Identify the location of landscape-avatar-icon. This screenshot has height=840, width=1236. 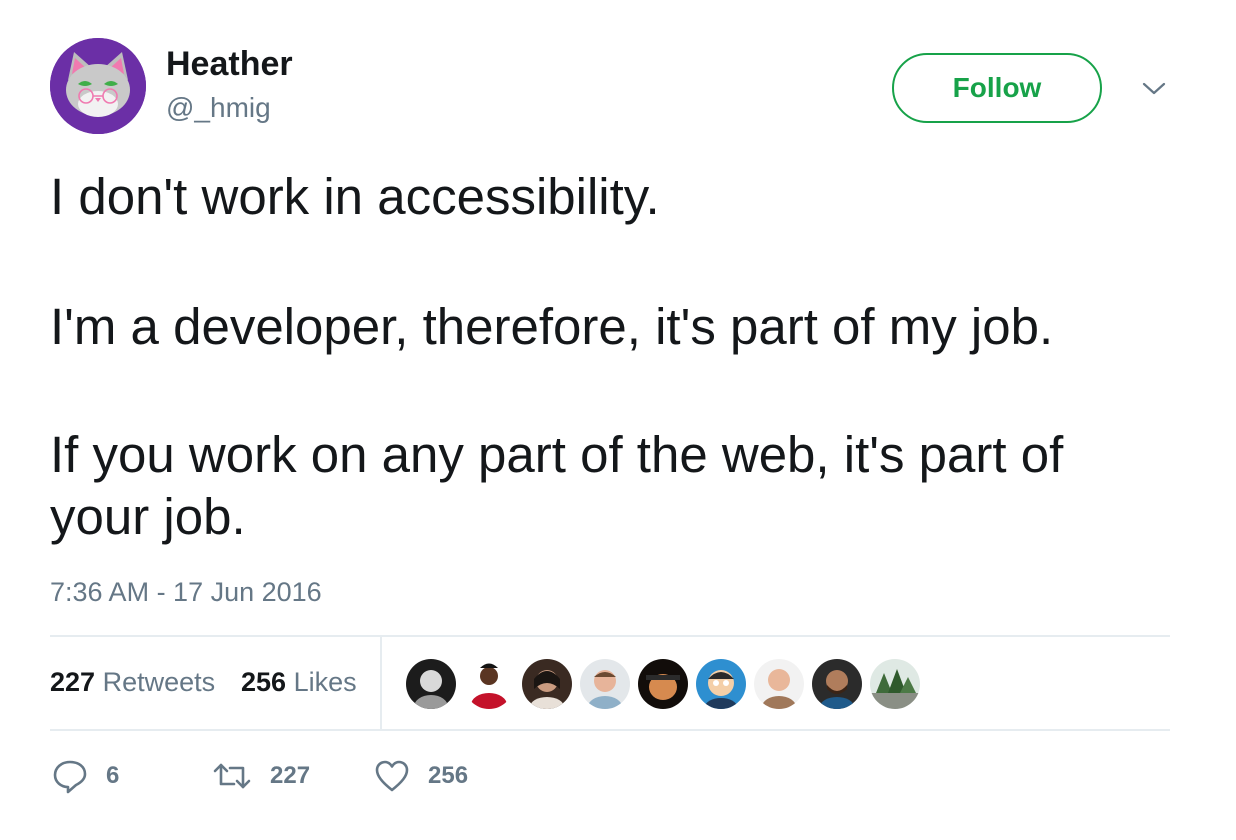
(895, 684).